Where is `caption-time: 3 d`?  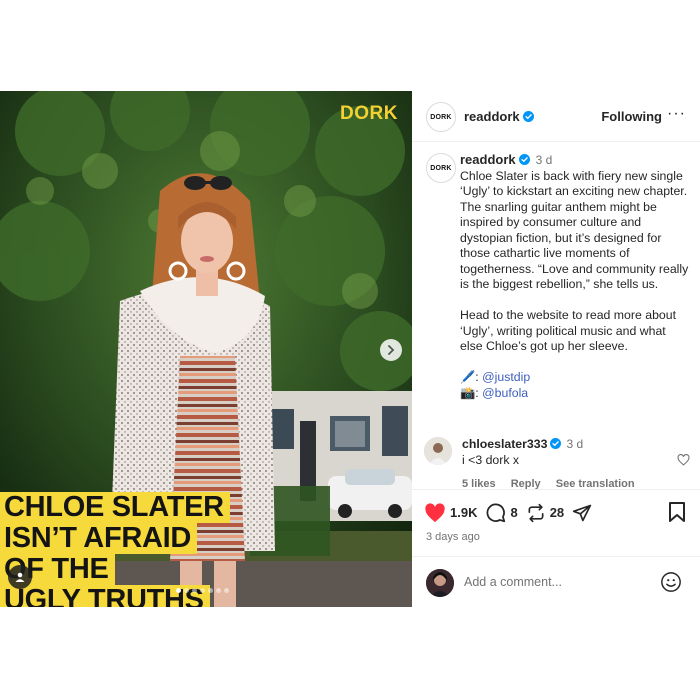 caption-time: 3 d is located at coordinates (544, 160).